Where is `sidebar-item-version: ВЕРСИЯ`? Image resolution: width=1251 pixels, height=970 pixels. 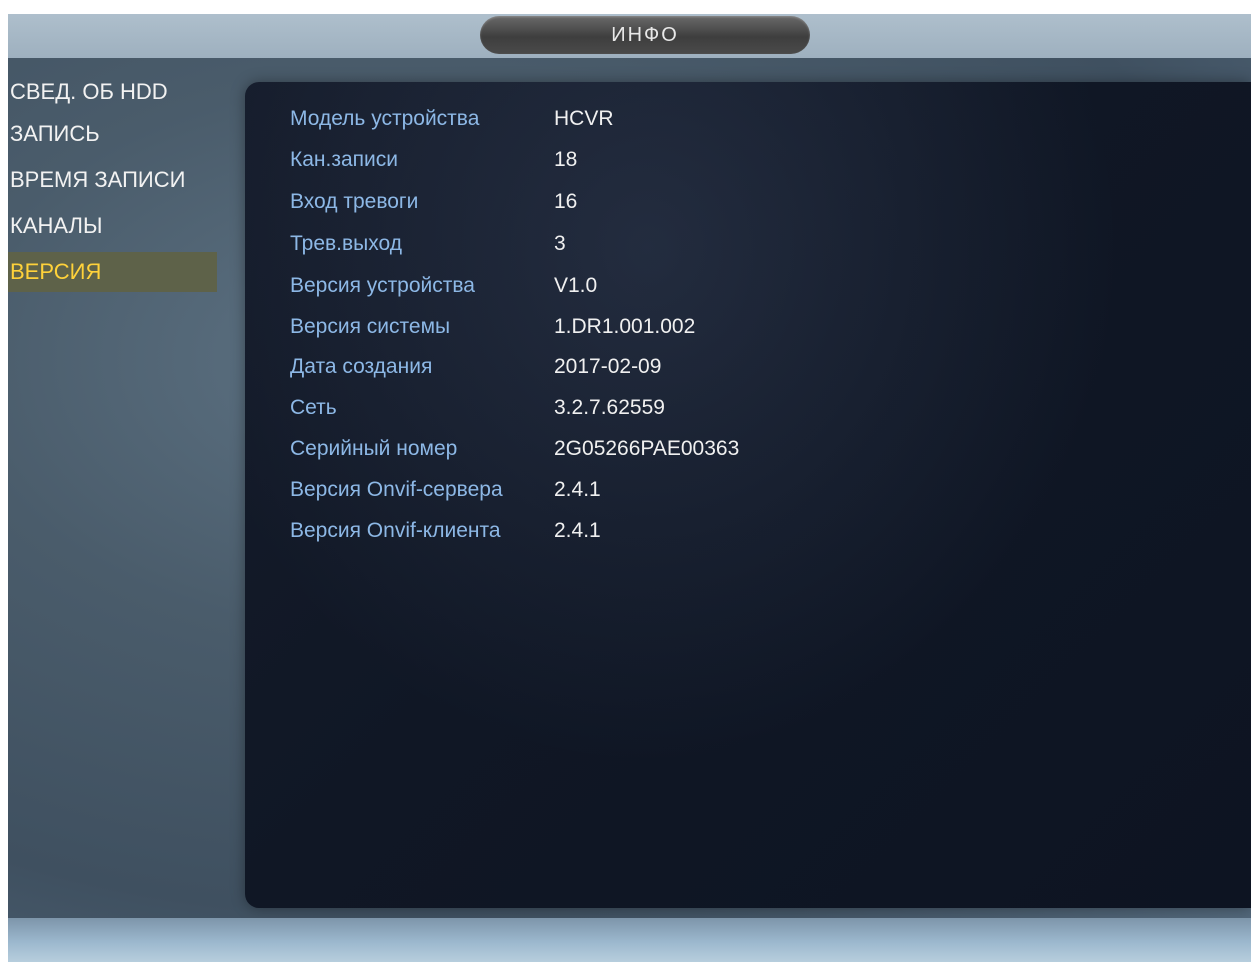
sidebar-item-version: ВЕРСИЯ is located at coordinates (112, 272).